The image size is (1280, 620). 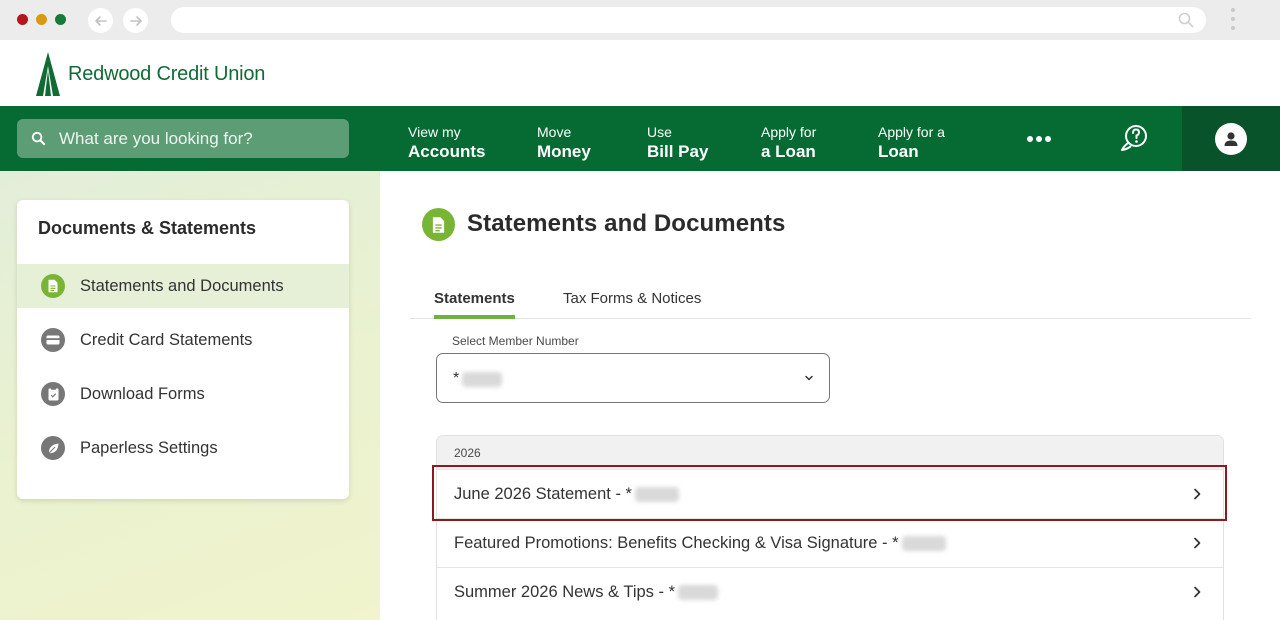 I want to click on browser-chrome, so click(x=640, y=20).